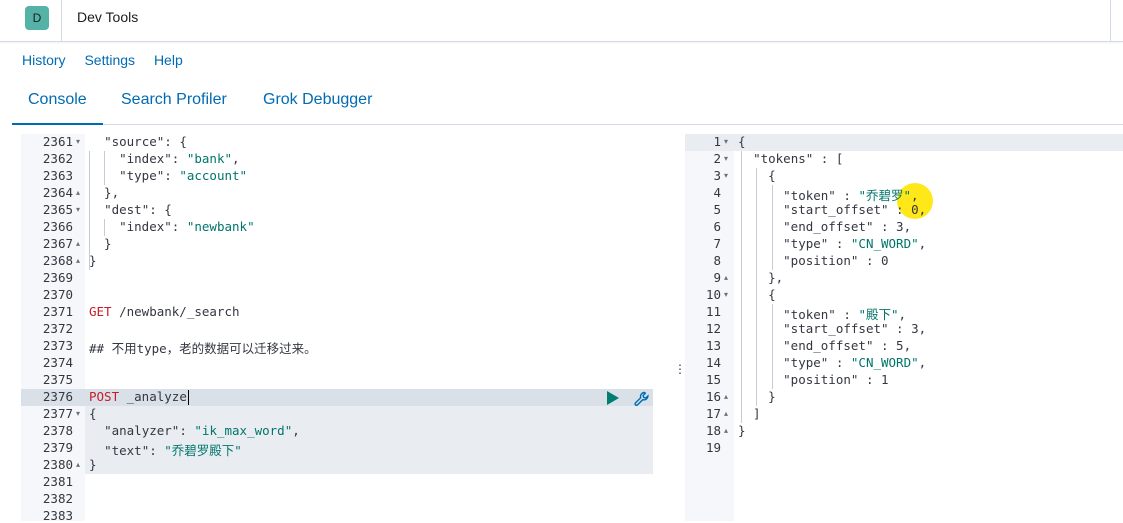 The width and height of the screenshot is (1123, 523). What do you see at coordinates (717, 175) in the screenshot?
I see `line-number: 3` at bounding box center [717, 175].